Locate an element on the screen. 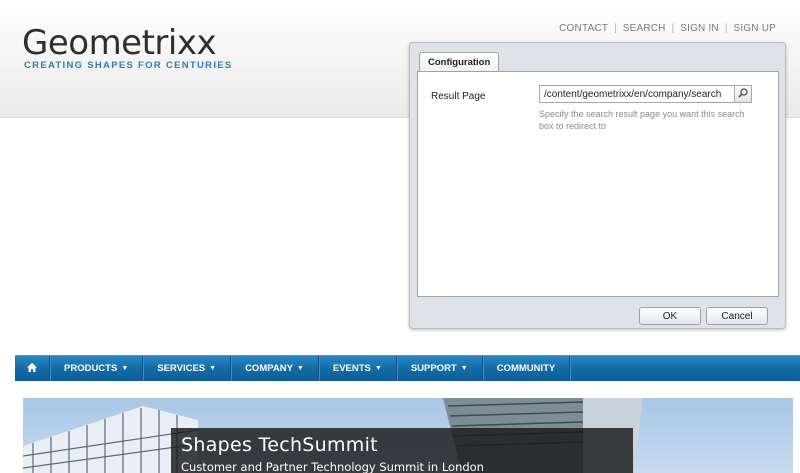  nav-home is located at coordinates (32, 368).